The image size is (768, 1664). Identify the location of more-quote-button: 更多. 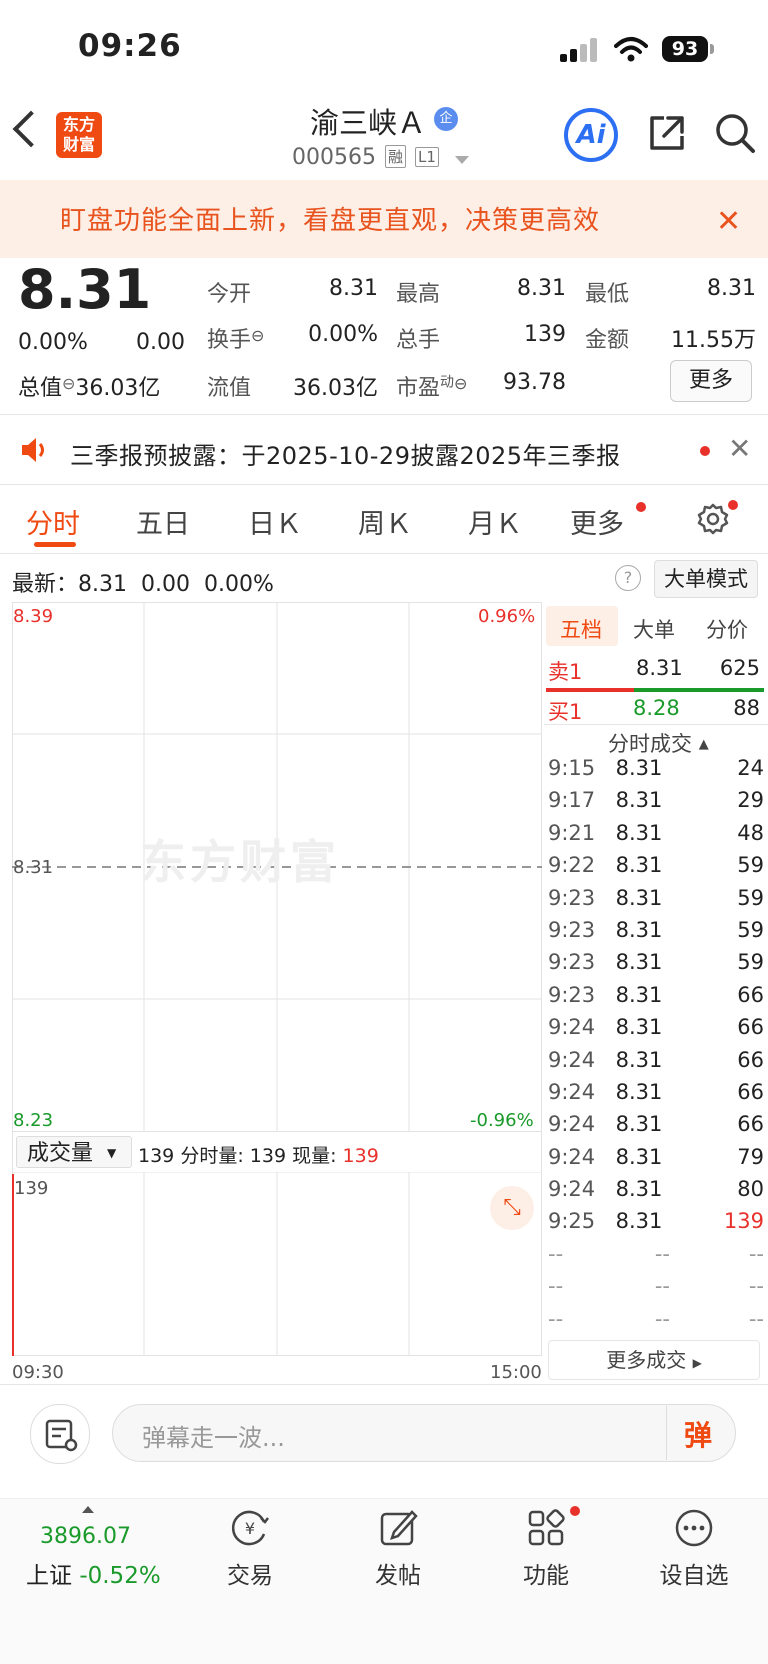
(711, 381).